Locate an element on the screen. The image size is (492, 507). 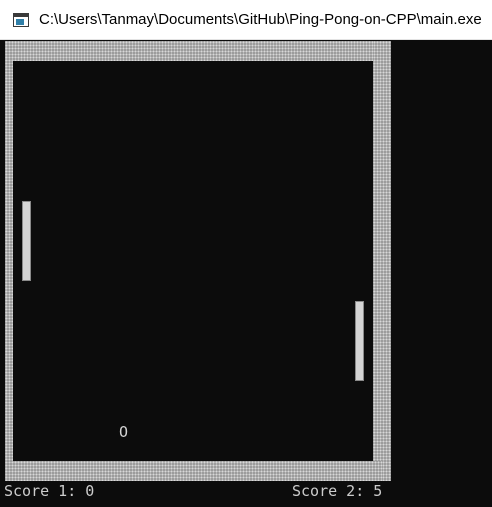
right-wall is located at coordinates (382, 261).